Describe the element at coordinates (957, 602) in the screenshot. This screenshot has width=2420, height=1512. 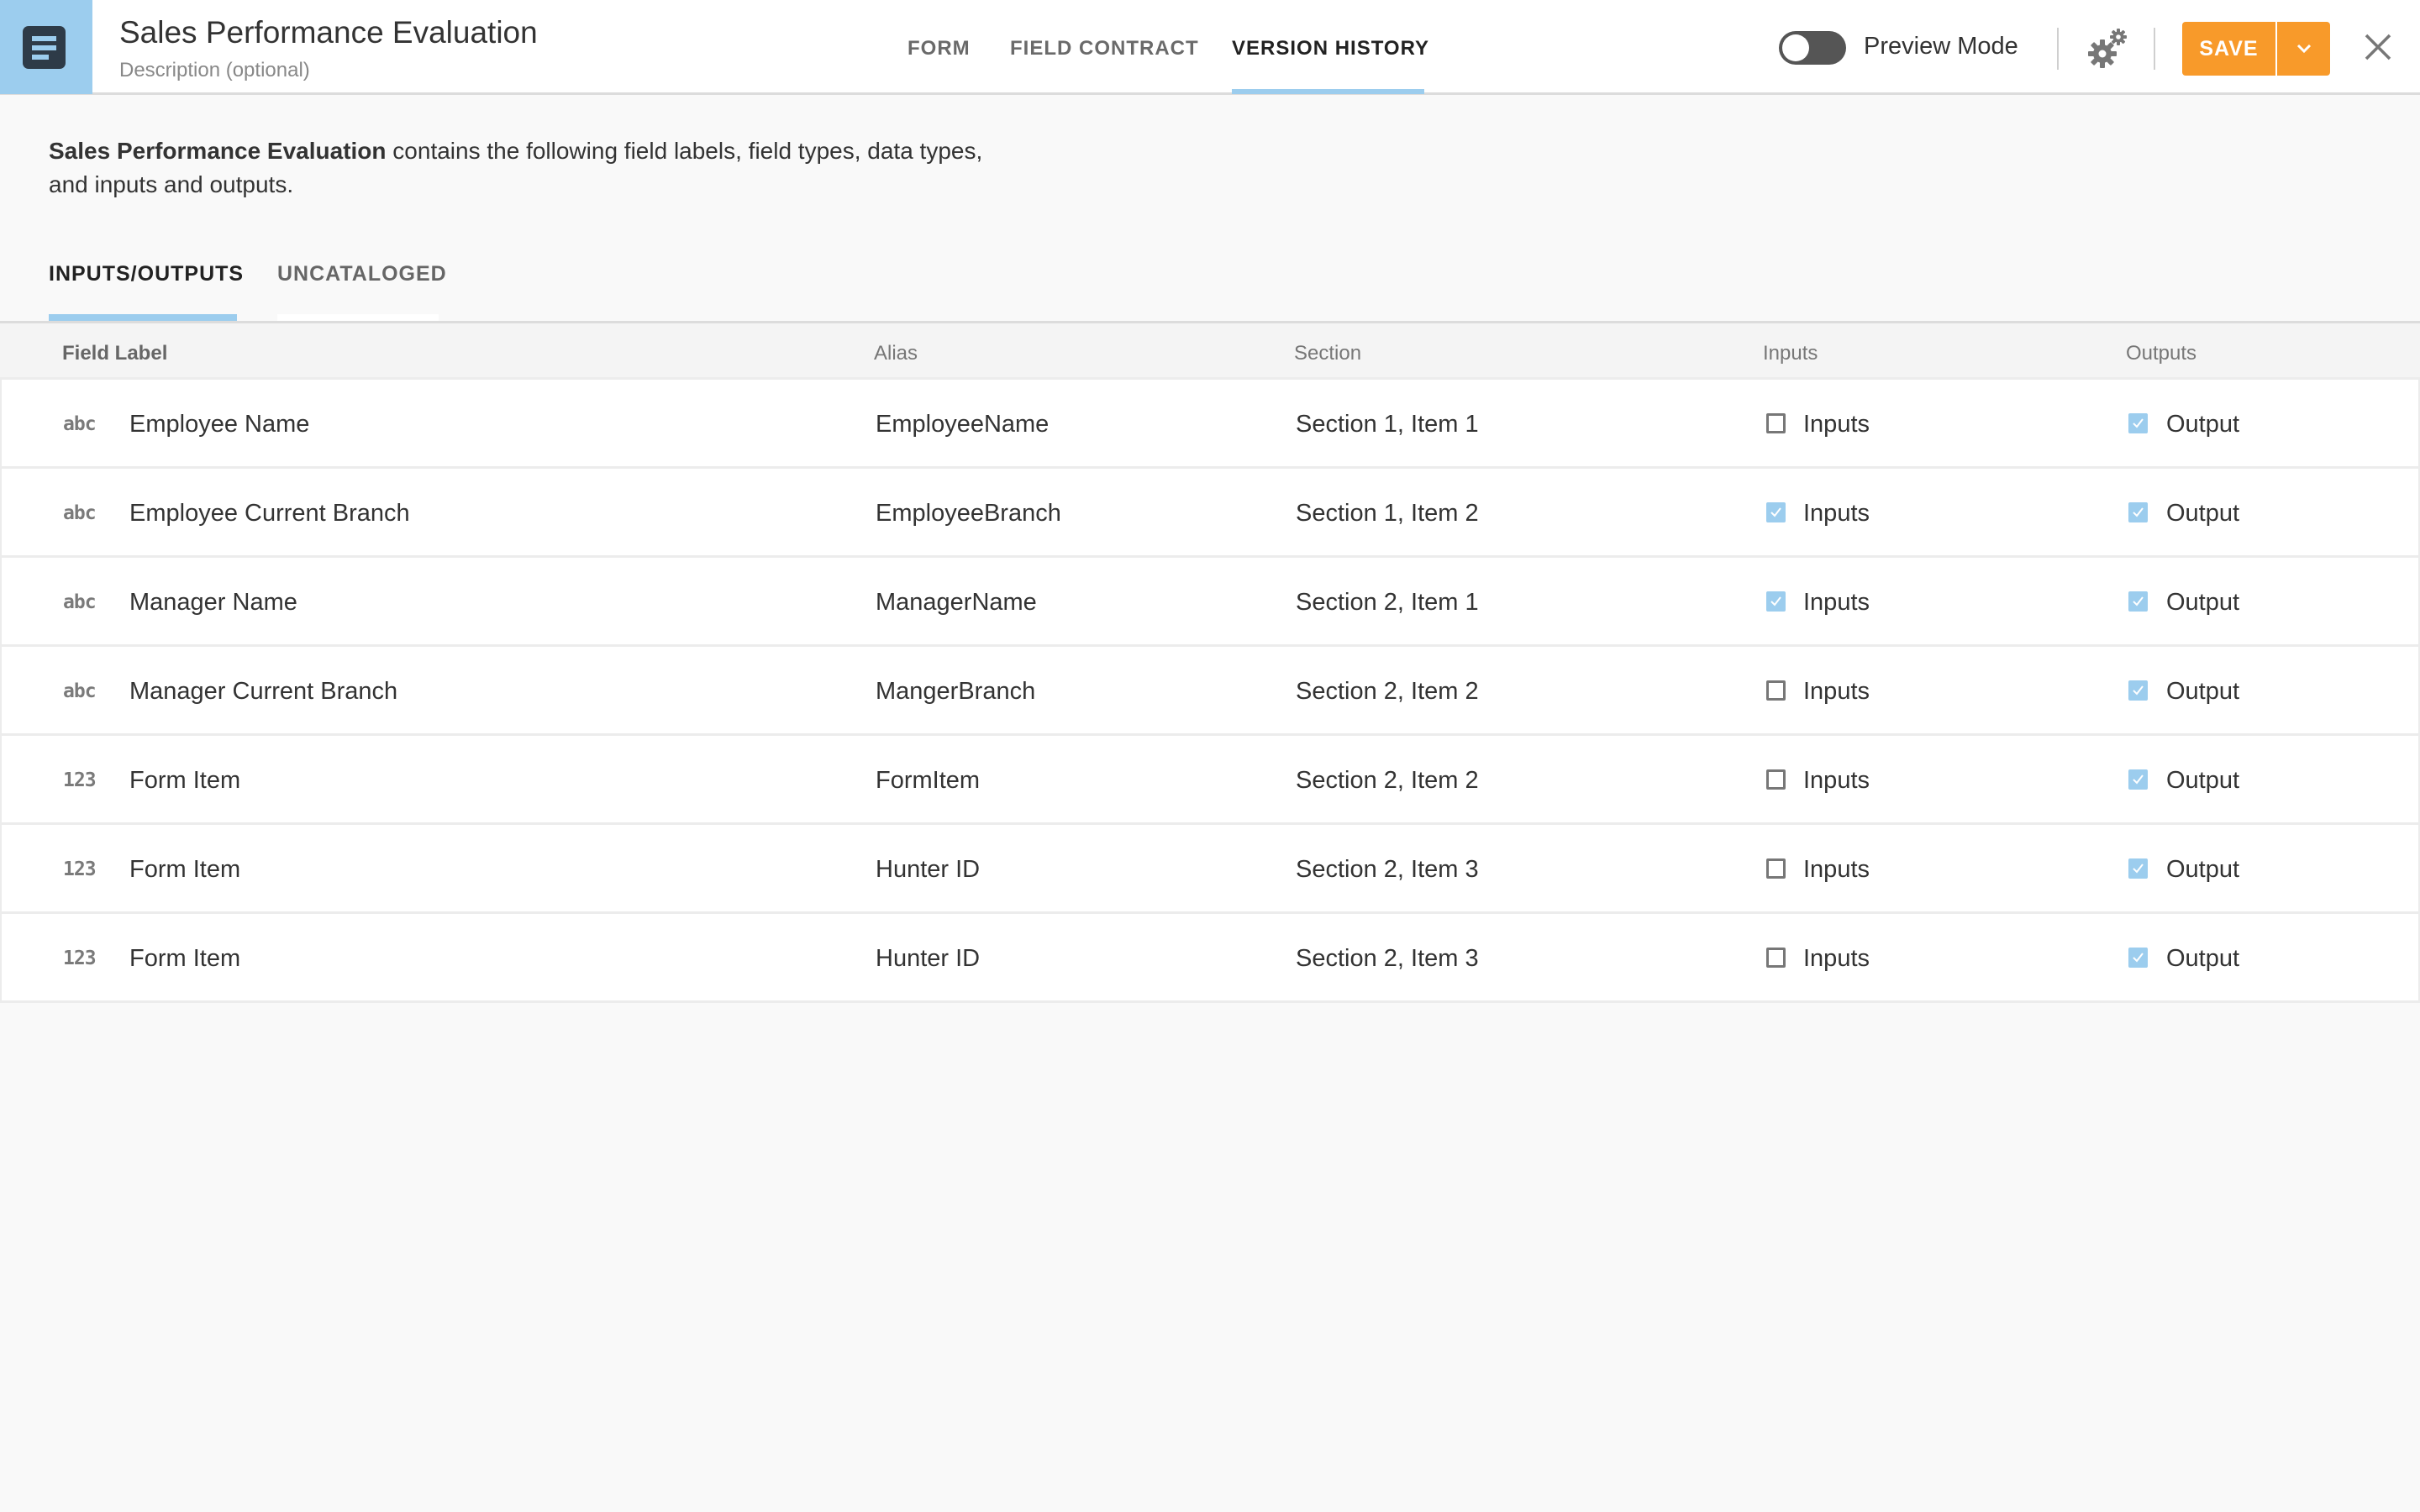
I see `field-alias: ManagerName` at that location.